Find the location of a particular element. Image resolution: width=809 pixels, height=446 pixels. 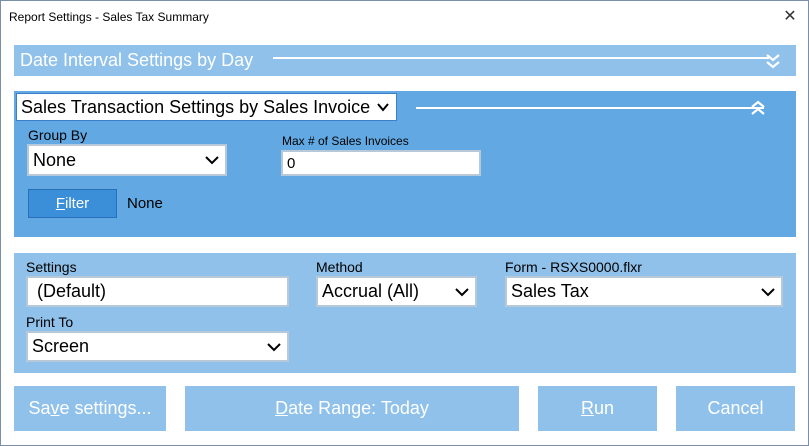

group-by-label: Group By is located at coordinates (58, 135).